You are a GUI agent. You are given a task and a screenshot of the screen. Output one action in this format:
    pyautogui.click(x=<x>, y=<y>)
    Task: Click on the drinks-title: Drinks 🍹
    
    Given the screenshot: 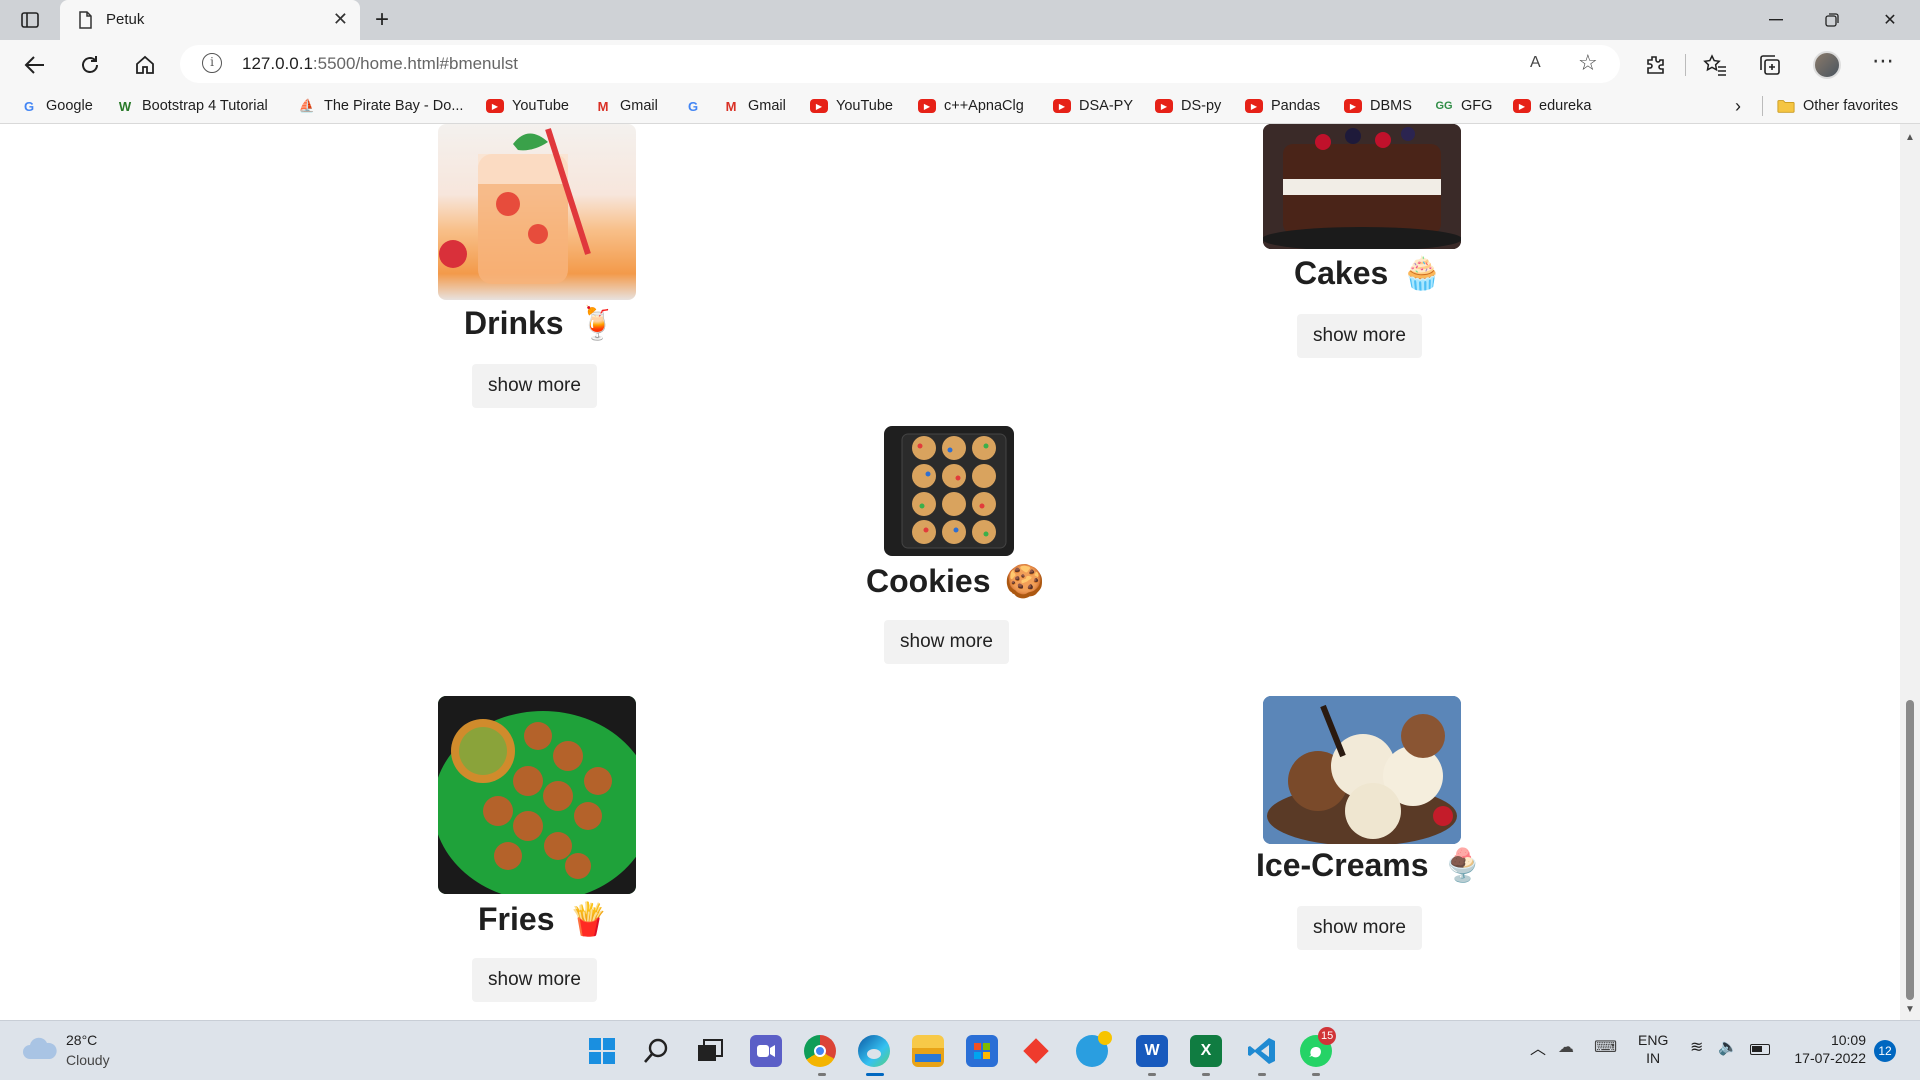 What is the action you would take?
    pyautogui.click(x=541, y=323)
    